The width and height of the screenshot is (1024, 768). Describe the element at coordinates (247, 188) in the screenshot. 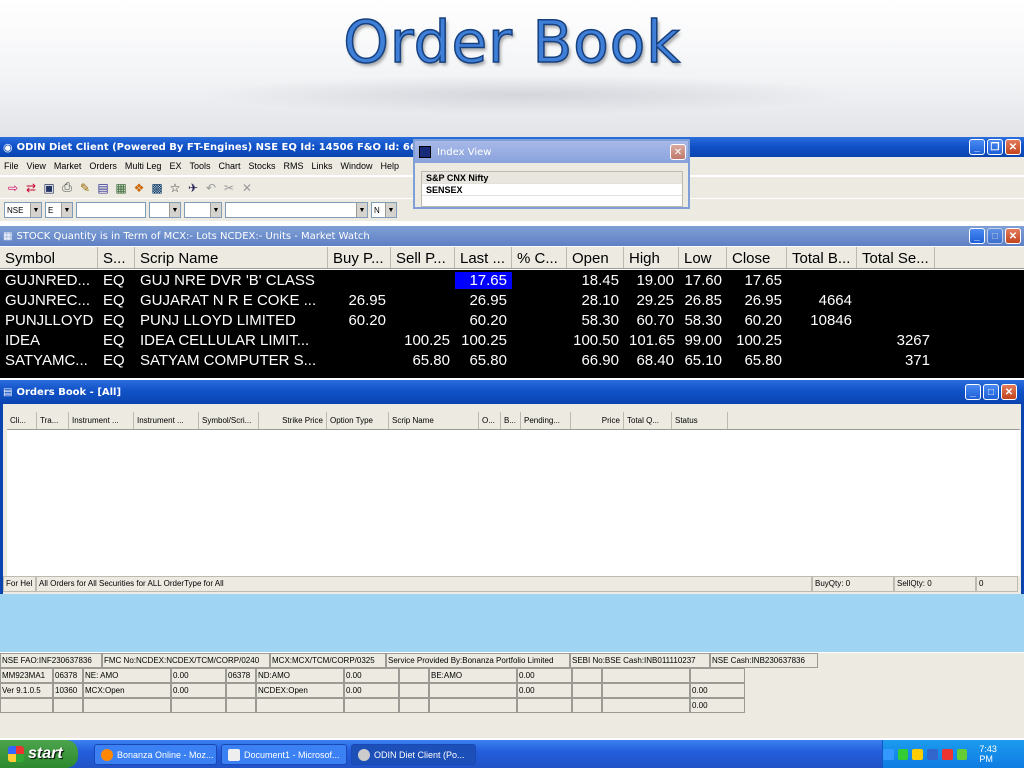

I see `cancel-icon: ✕` at that location.